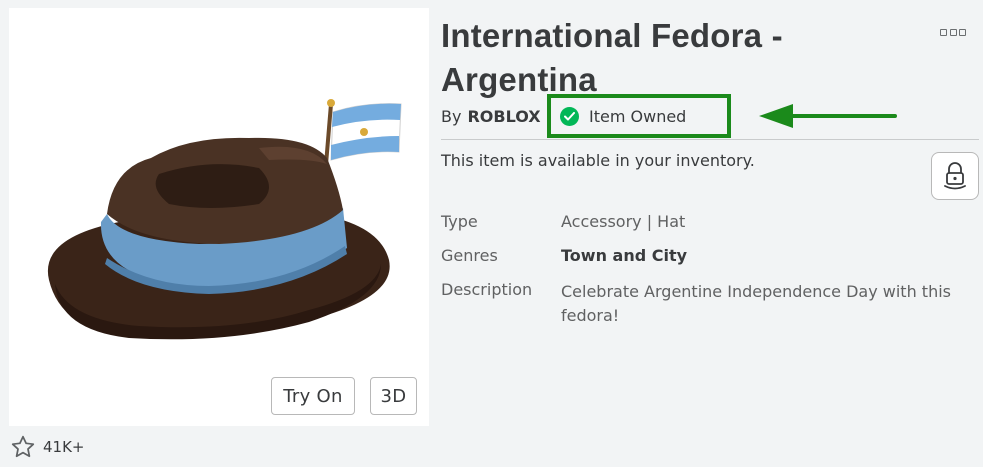  What do you see at coordinates (313, 396) in the screenshot?
I see `try-on-button: Try On` at bounding box center [313, 396].